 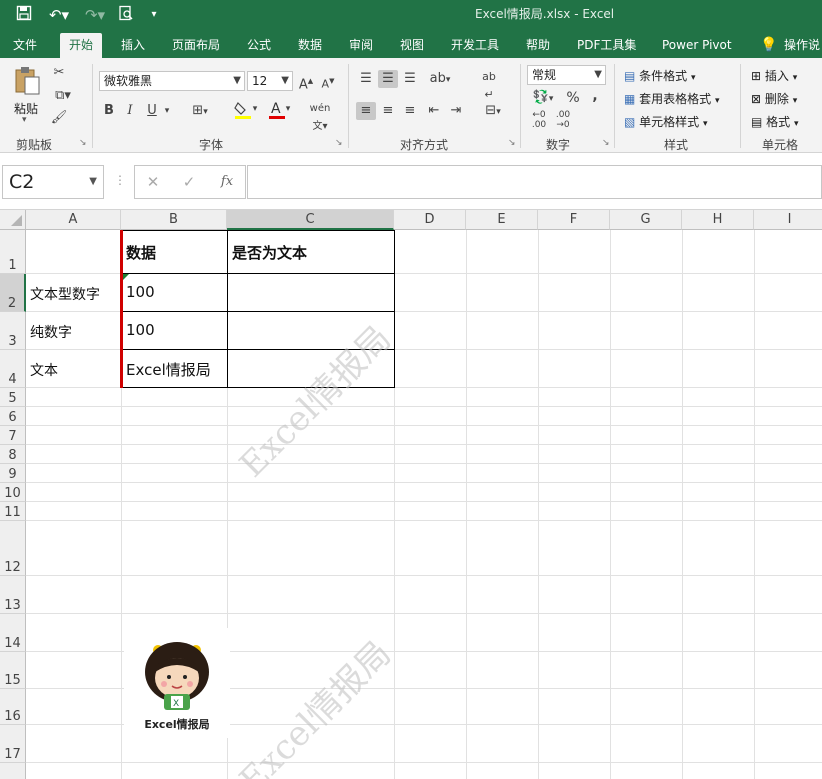 I want to click on alignment-launcher-icon: ↘, so click(x=512, y=143).